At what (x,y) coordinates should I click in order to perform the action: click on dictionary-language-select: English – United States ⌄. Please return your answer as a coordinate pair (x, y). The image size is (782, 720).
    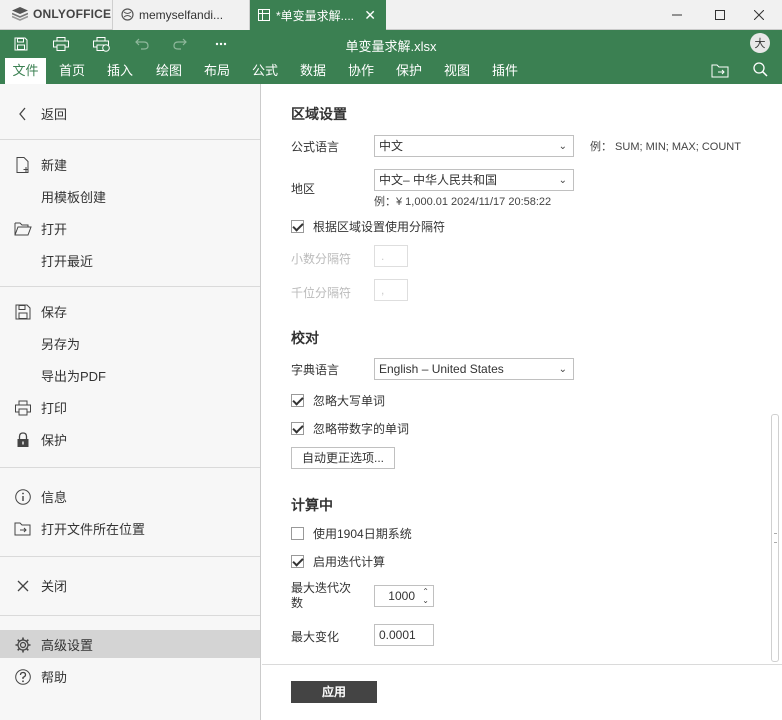
    Looking at the image, I should click on (474, 369).